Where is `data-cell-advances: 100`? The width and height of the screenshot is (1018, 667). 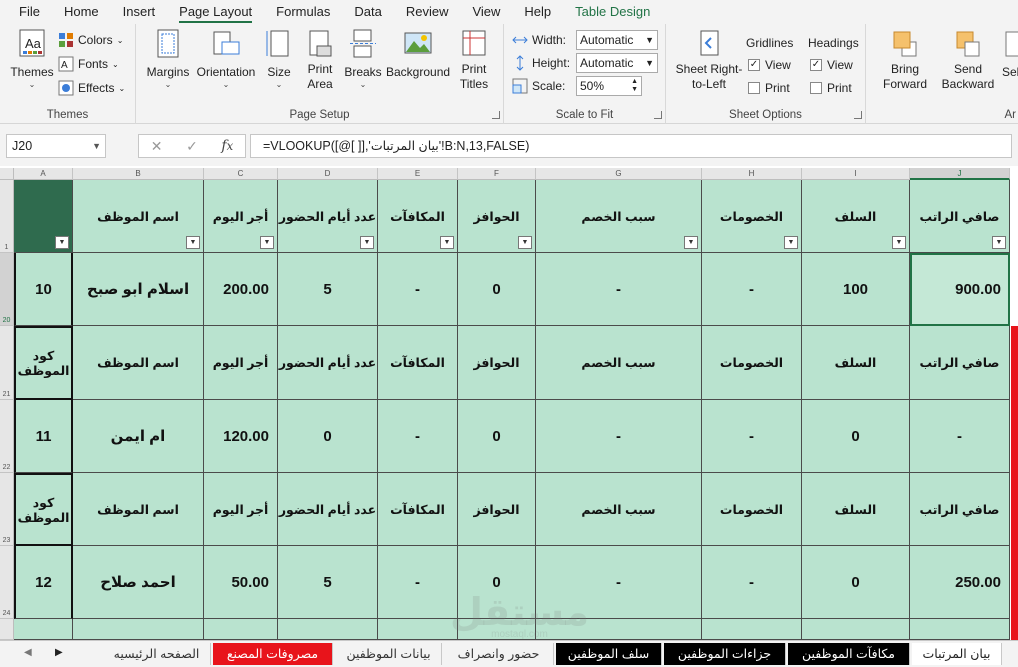
data-cell-advances: 100 is located at coordinates (856, 289).